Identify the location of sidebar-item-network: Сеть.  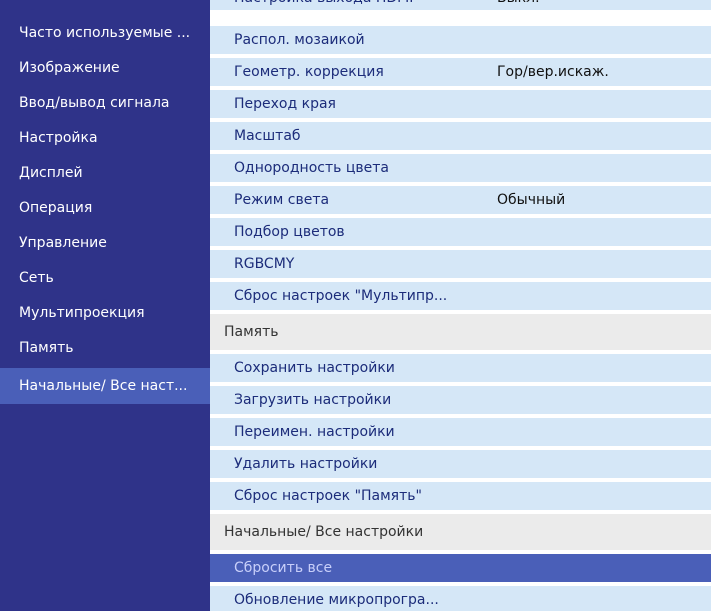
(105, 278).